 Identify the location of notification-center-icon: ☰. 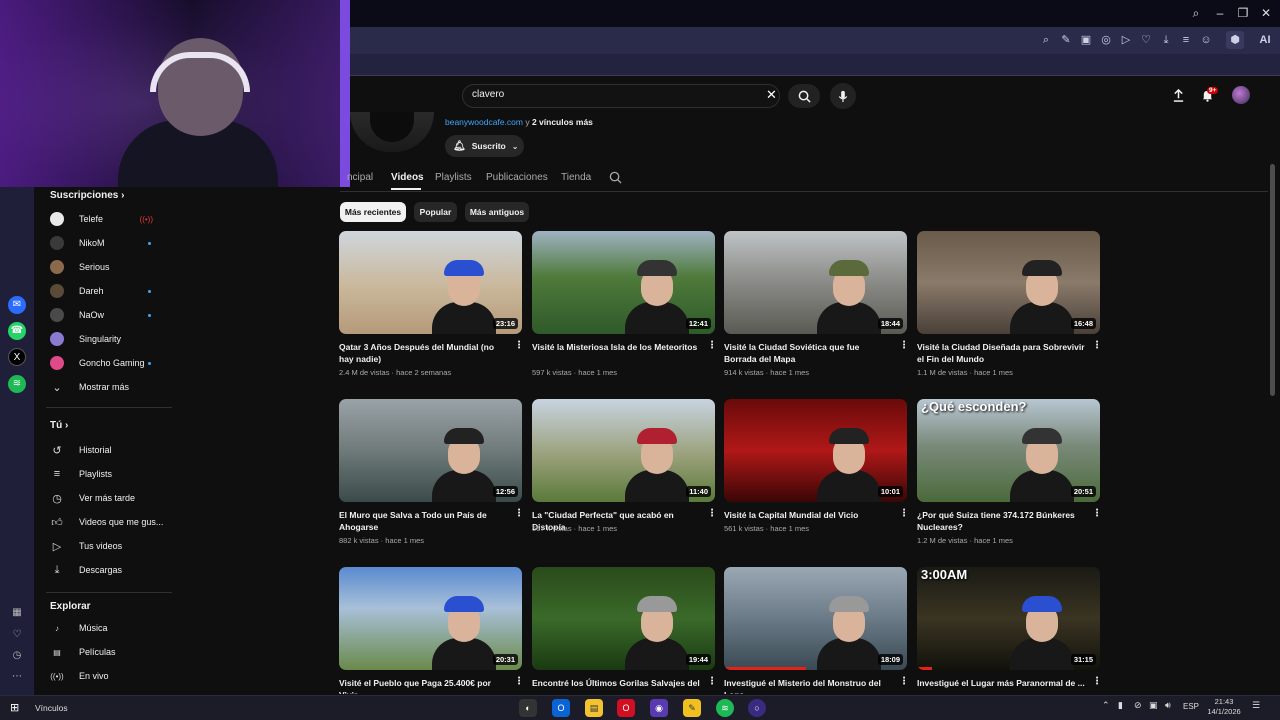
(1256, 705).